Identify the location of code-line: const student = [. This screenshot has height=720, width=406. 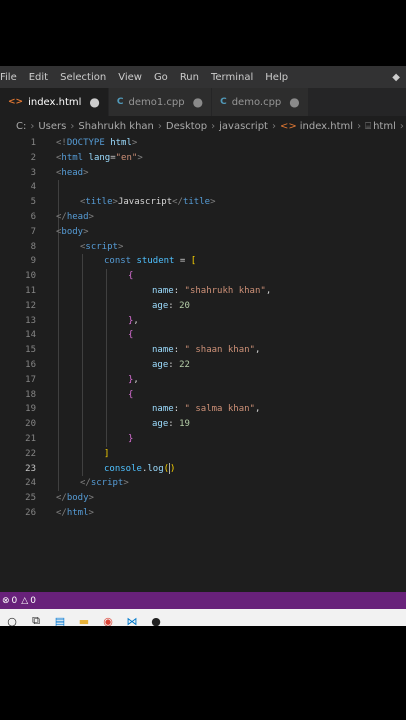
(150, 261).